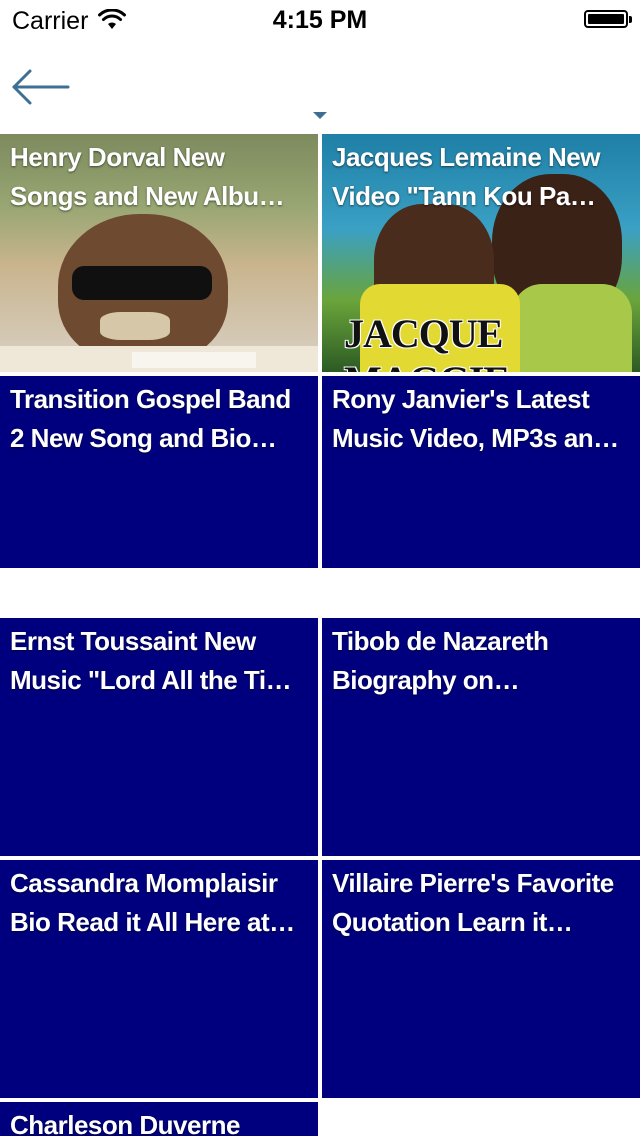  I want to click on back-arrow-icon, so click(41, 87).